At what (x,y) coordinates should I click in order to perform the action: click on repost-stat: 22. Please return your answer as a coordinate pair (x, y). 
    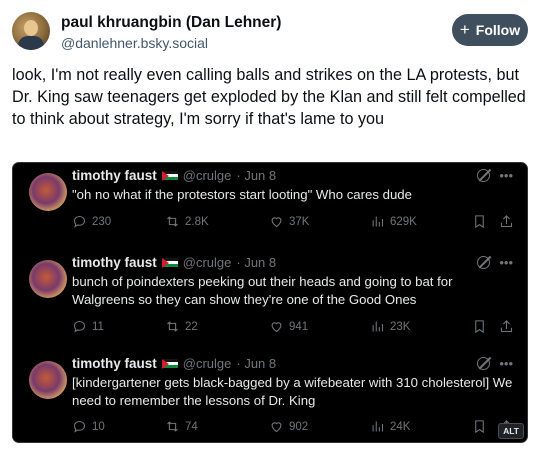
    Looking at the image, I should click on (181, 326).